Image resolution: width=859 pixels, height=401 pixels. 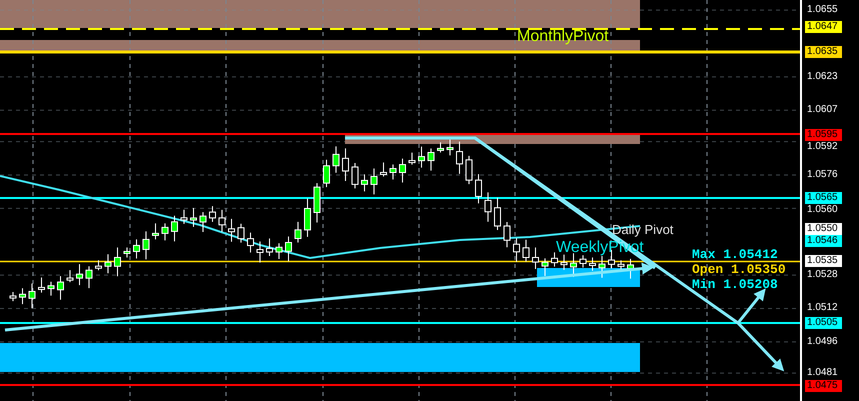 I want to click on price-label: 1.0535, so click(x=823, y=260).